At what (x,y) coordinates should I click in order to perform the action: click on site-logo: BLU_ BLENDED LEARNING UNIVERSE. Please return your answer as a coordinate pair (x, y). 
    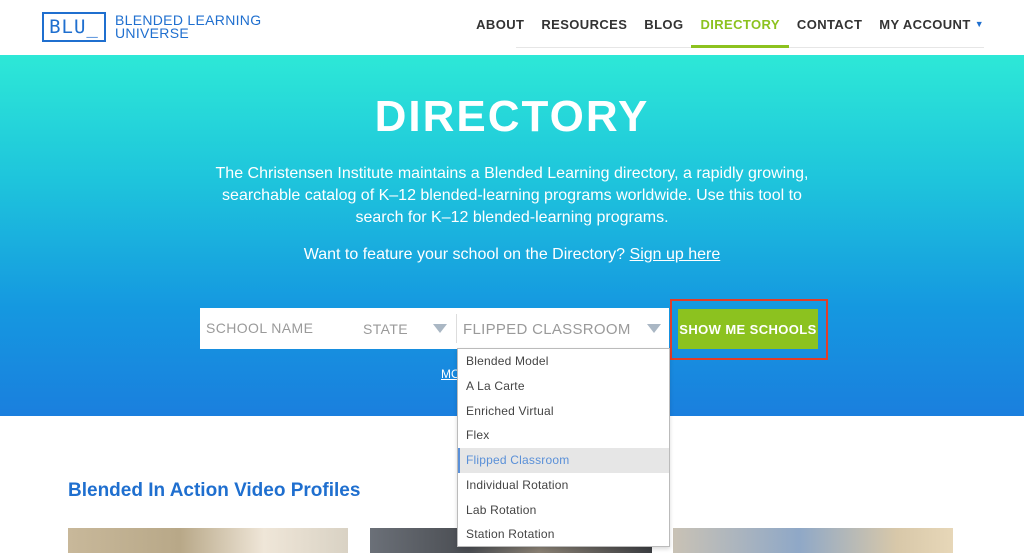
    Looking at the image, I should click on (151, 27).